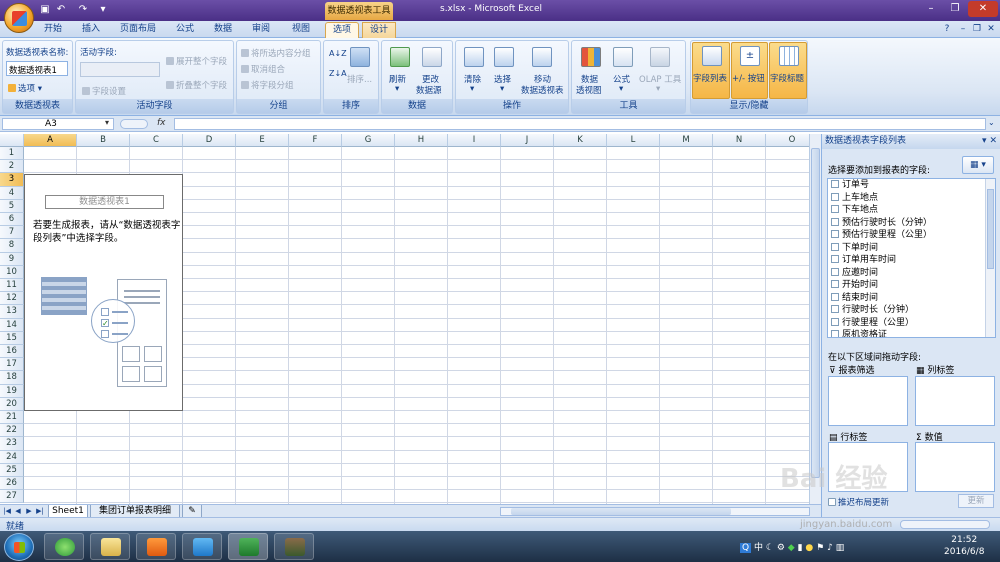  I want to click on field-settings-button: 字段设置, so click(104, 91).